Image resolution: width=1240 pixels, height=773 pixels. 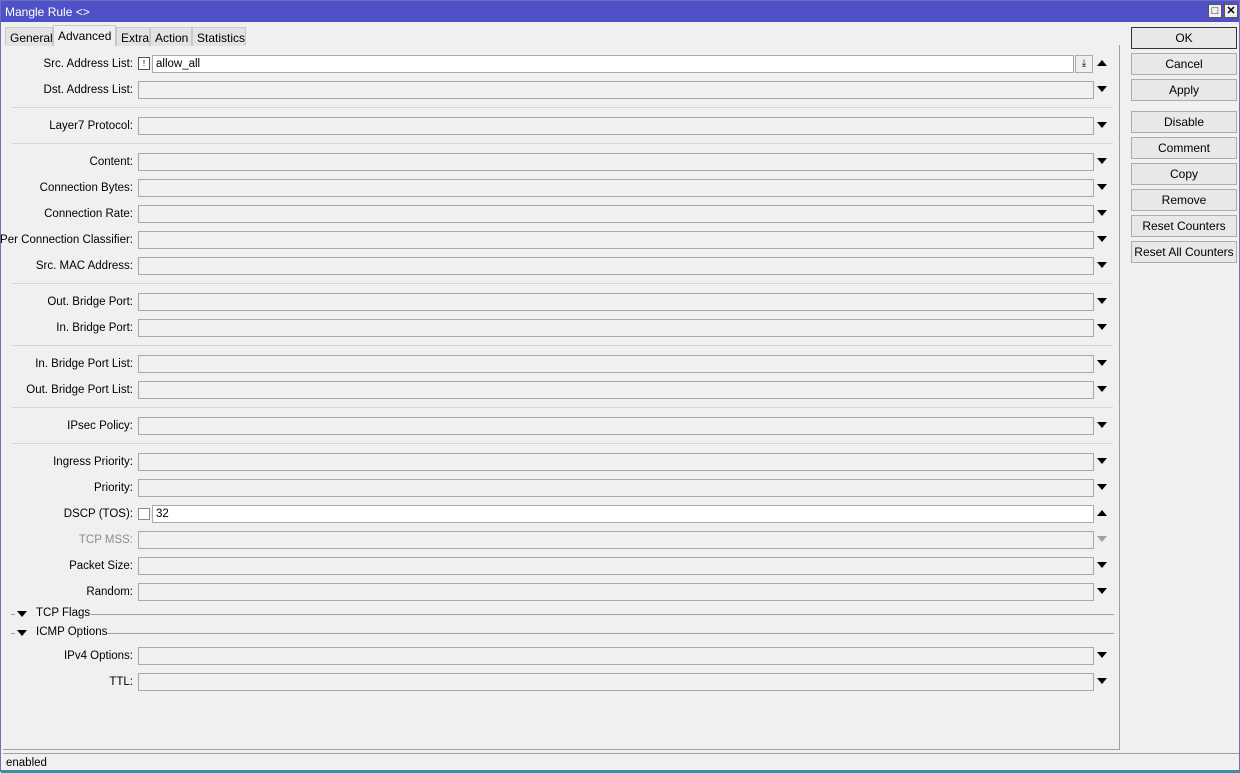 I want to click on ok-button: OK, so click(x=1184, y=38).